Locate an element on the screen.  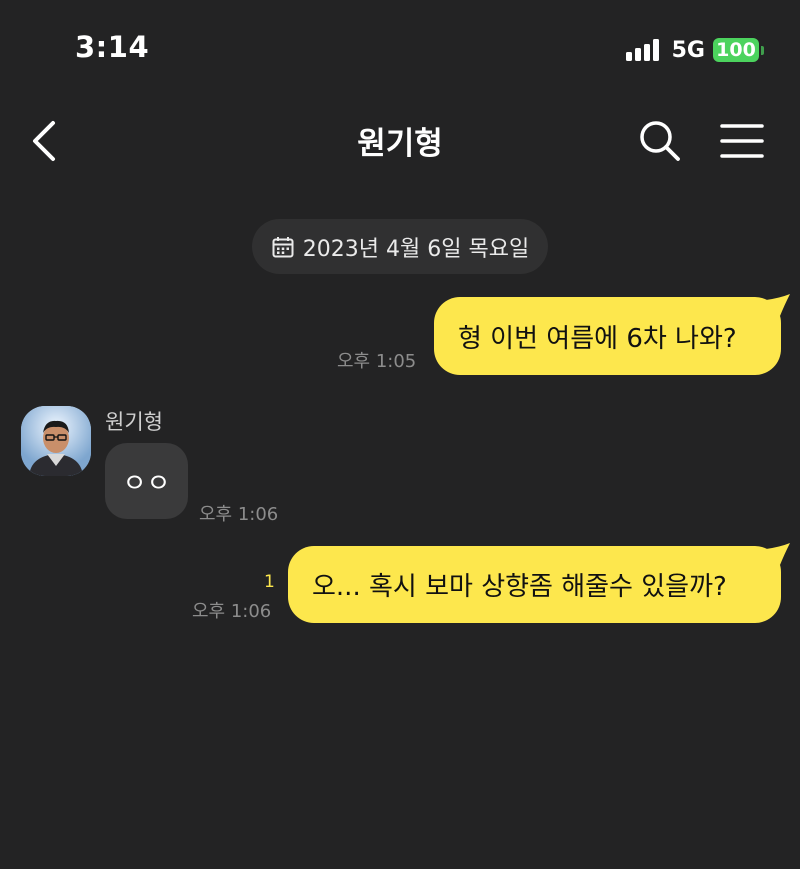
search-button is located at coordinates (660, 141).